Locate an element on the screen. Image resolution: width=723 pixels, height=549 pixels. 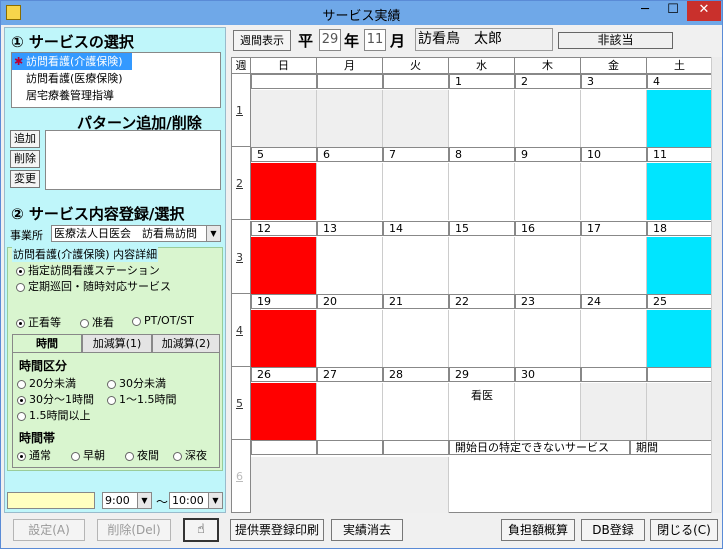
date-cell: 24 is located at coordinates (614, 301).